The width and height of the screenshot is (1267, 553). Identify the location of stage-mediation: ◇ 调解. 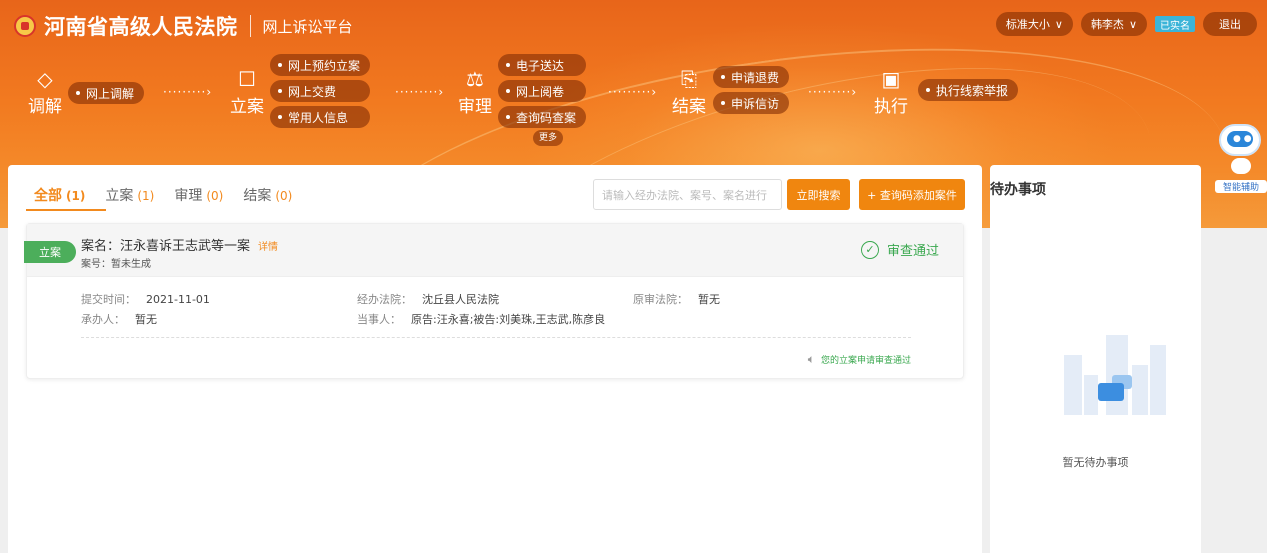
(45, 91).